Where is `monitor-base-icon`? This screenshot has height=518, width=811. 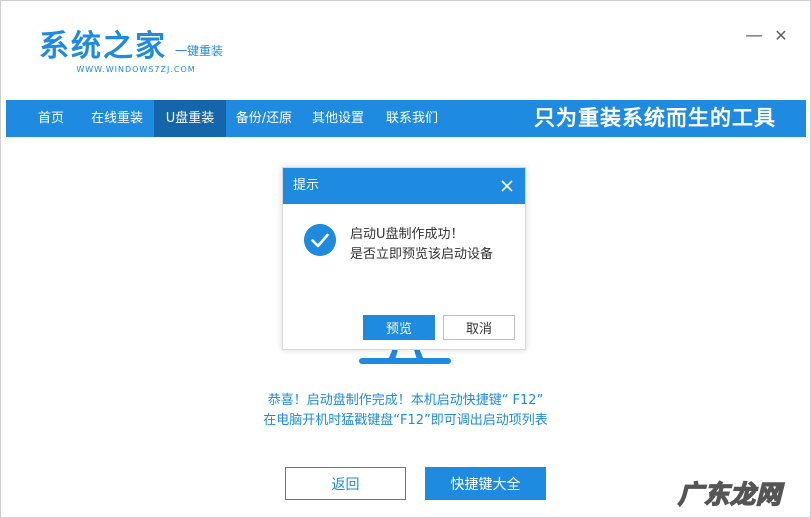 monitor-base-icon is located at coordinates (405, 361).